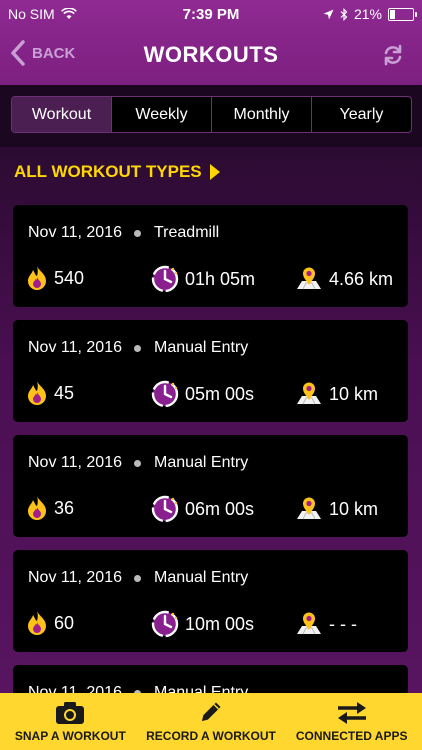  What do you see at coordinates (50, 508) in the screenshot?
I see `calories-stat: 36` at bounding box center [50, 508].